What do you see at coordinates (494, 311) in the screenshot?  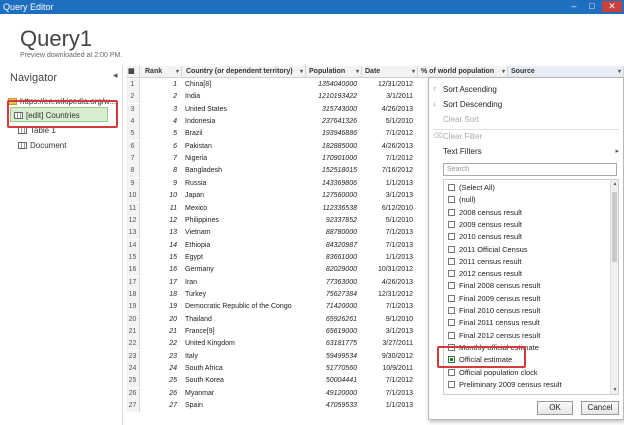 I see `filter-option: Final 2010 census result` at bounding box center [494, 311].